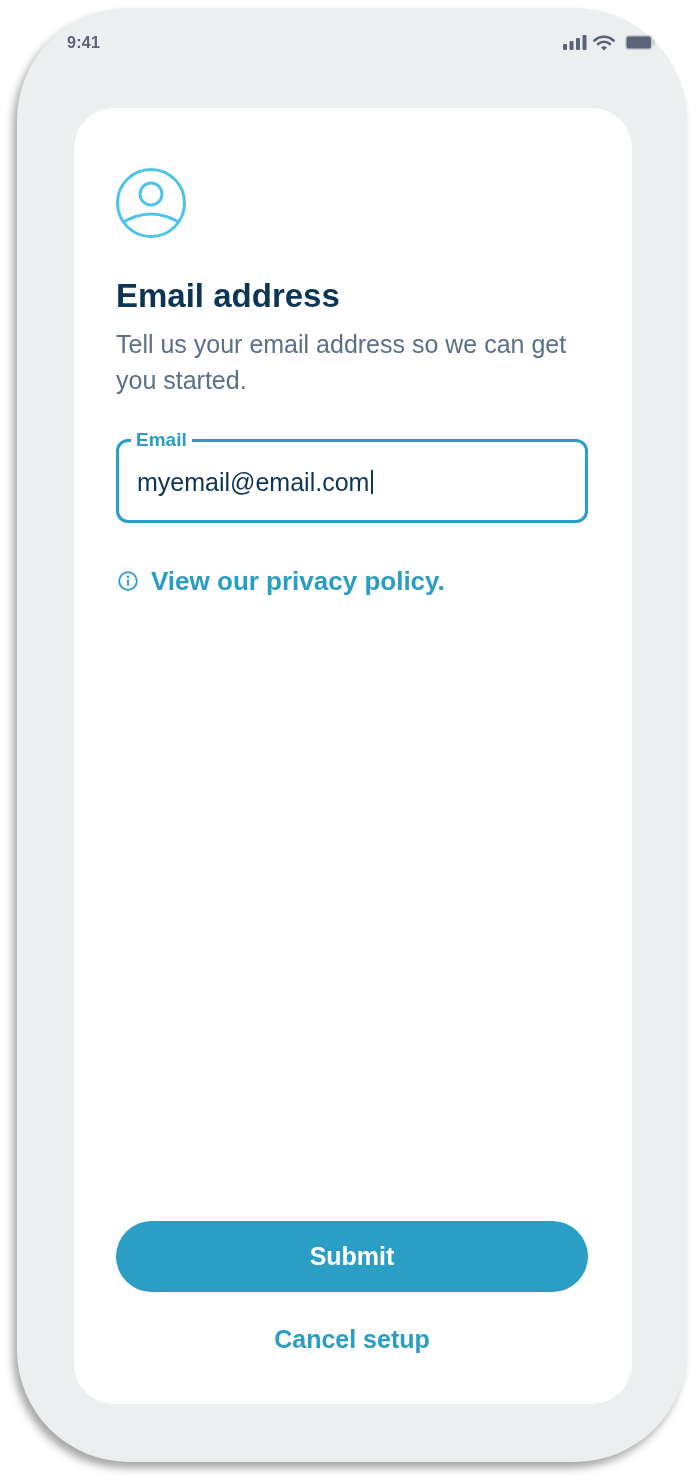  I want to click on signal-icon, so click(575, 42).